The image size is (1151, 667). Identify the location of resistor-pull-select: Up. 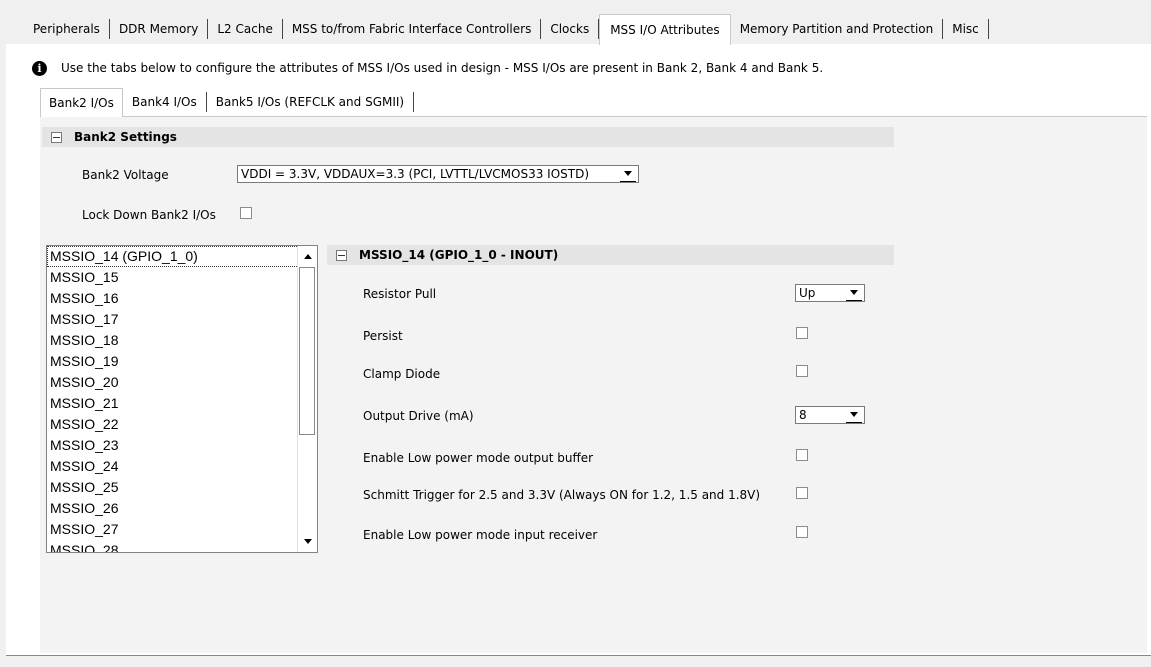
(830, 293).